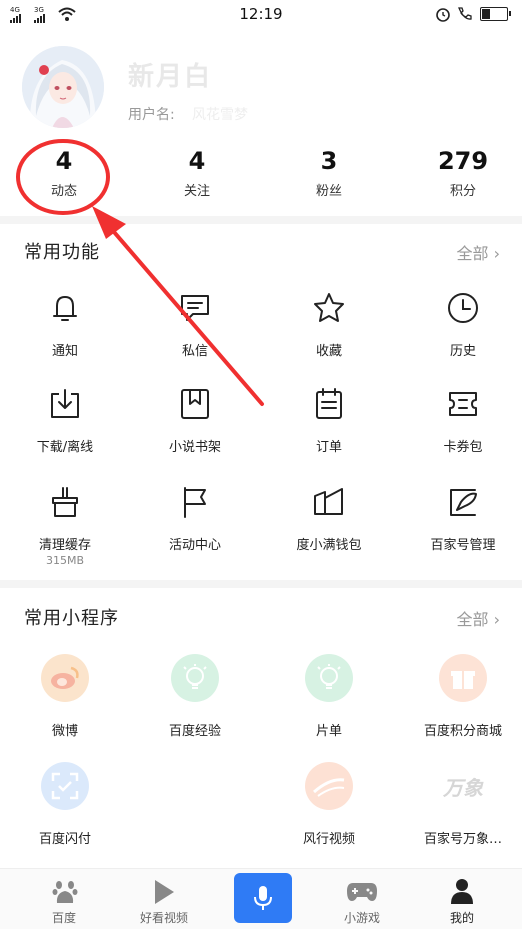 This screenshot has width=522, height=929. I want to click on stat-label: 粉丝, so click(328, 191).